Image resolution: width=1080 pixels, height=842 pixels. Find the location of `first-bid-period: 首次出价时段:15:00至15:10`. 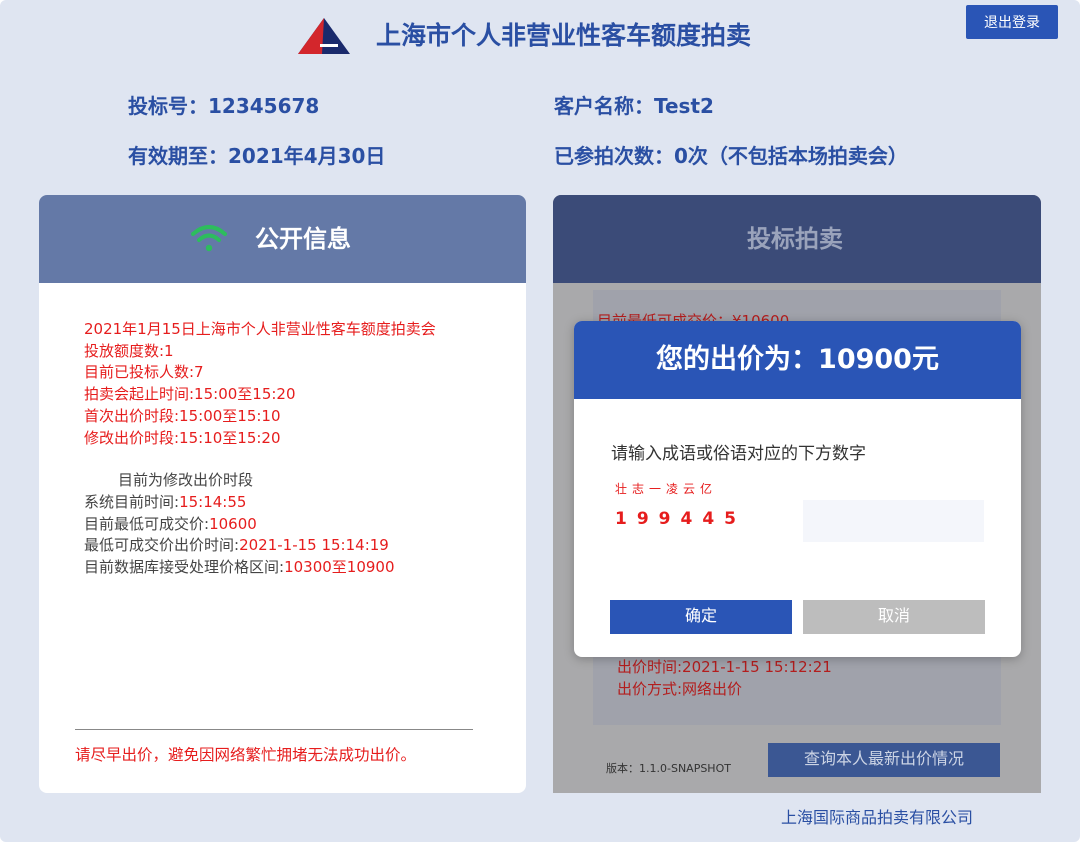

first-bid-period: 首次出价时段:15:00至15:10 is located at coordinates (182, 415).